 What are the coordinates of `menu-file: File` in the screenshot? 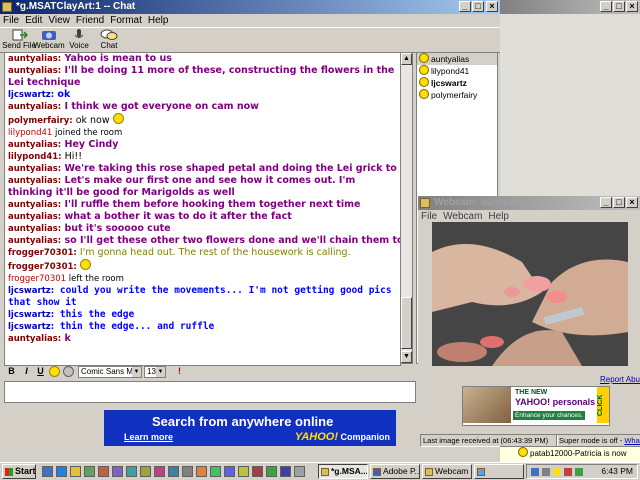 It's located at (11, 20).